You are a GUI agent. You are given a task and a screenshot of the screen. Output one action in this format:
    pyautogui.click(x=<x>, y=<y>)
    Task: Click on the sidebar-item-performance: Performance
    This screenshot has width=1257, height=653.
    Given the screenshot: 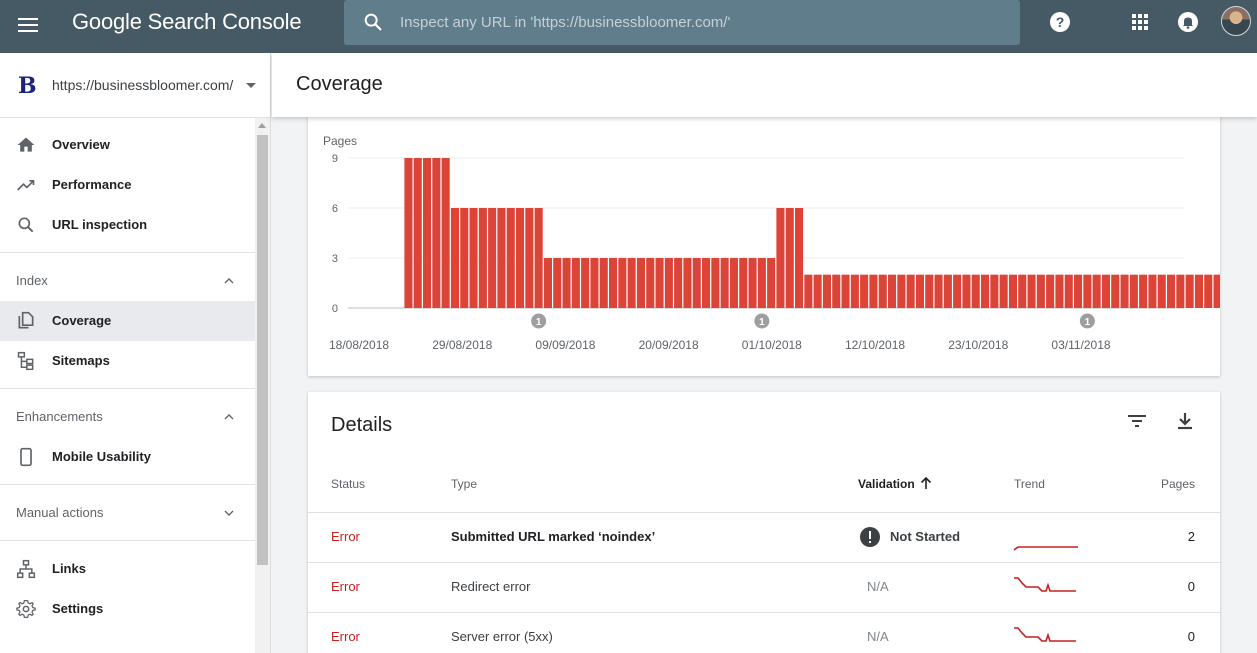 What is the action you would take?
    pyautogui.click(x=127, y=185)
    